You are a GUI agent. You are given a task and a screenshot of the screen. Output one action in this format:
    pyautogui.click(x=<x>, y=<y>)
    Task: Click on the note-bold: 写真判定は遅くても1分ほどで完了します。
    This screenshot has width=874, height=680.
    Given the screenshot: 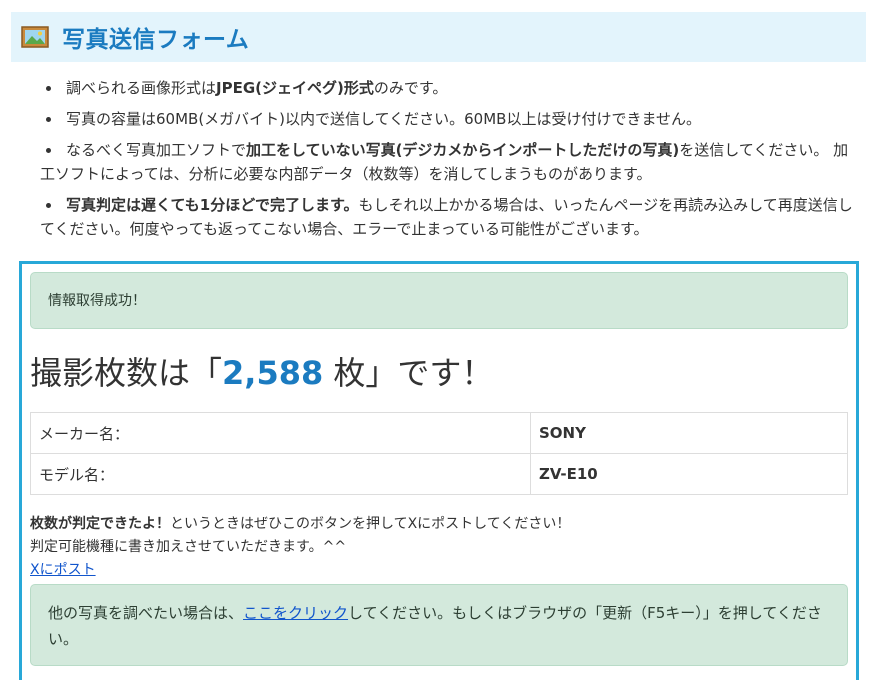 What is the action you would take?
    pyautogui.click(x=212, y=205)
    